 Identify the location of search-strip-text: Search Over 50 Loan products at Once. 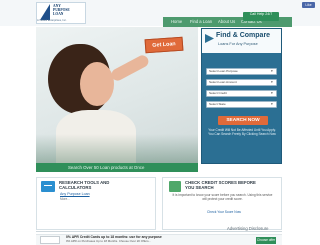
(106, 167).